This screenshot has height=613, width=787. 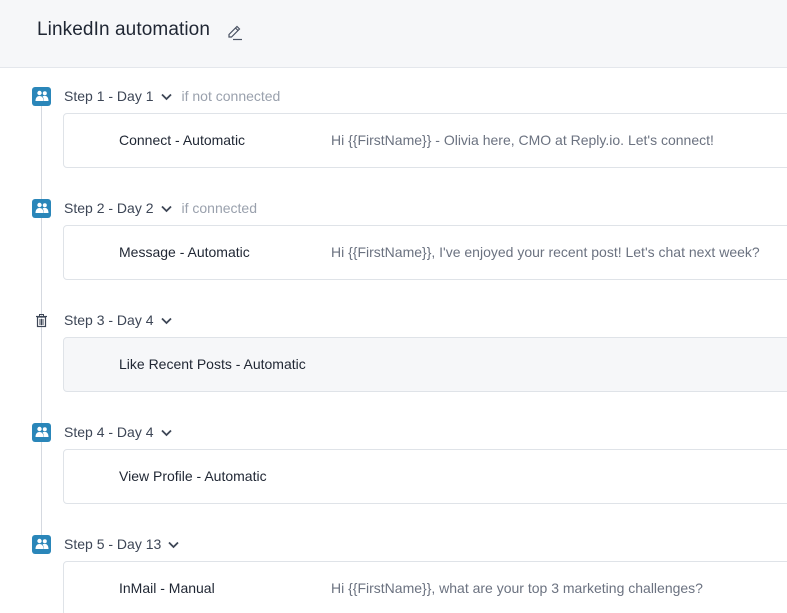 I want to click on step-action: View Profile - Automatic, so click(x=193, y=476).